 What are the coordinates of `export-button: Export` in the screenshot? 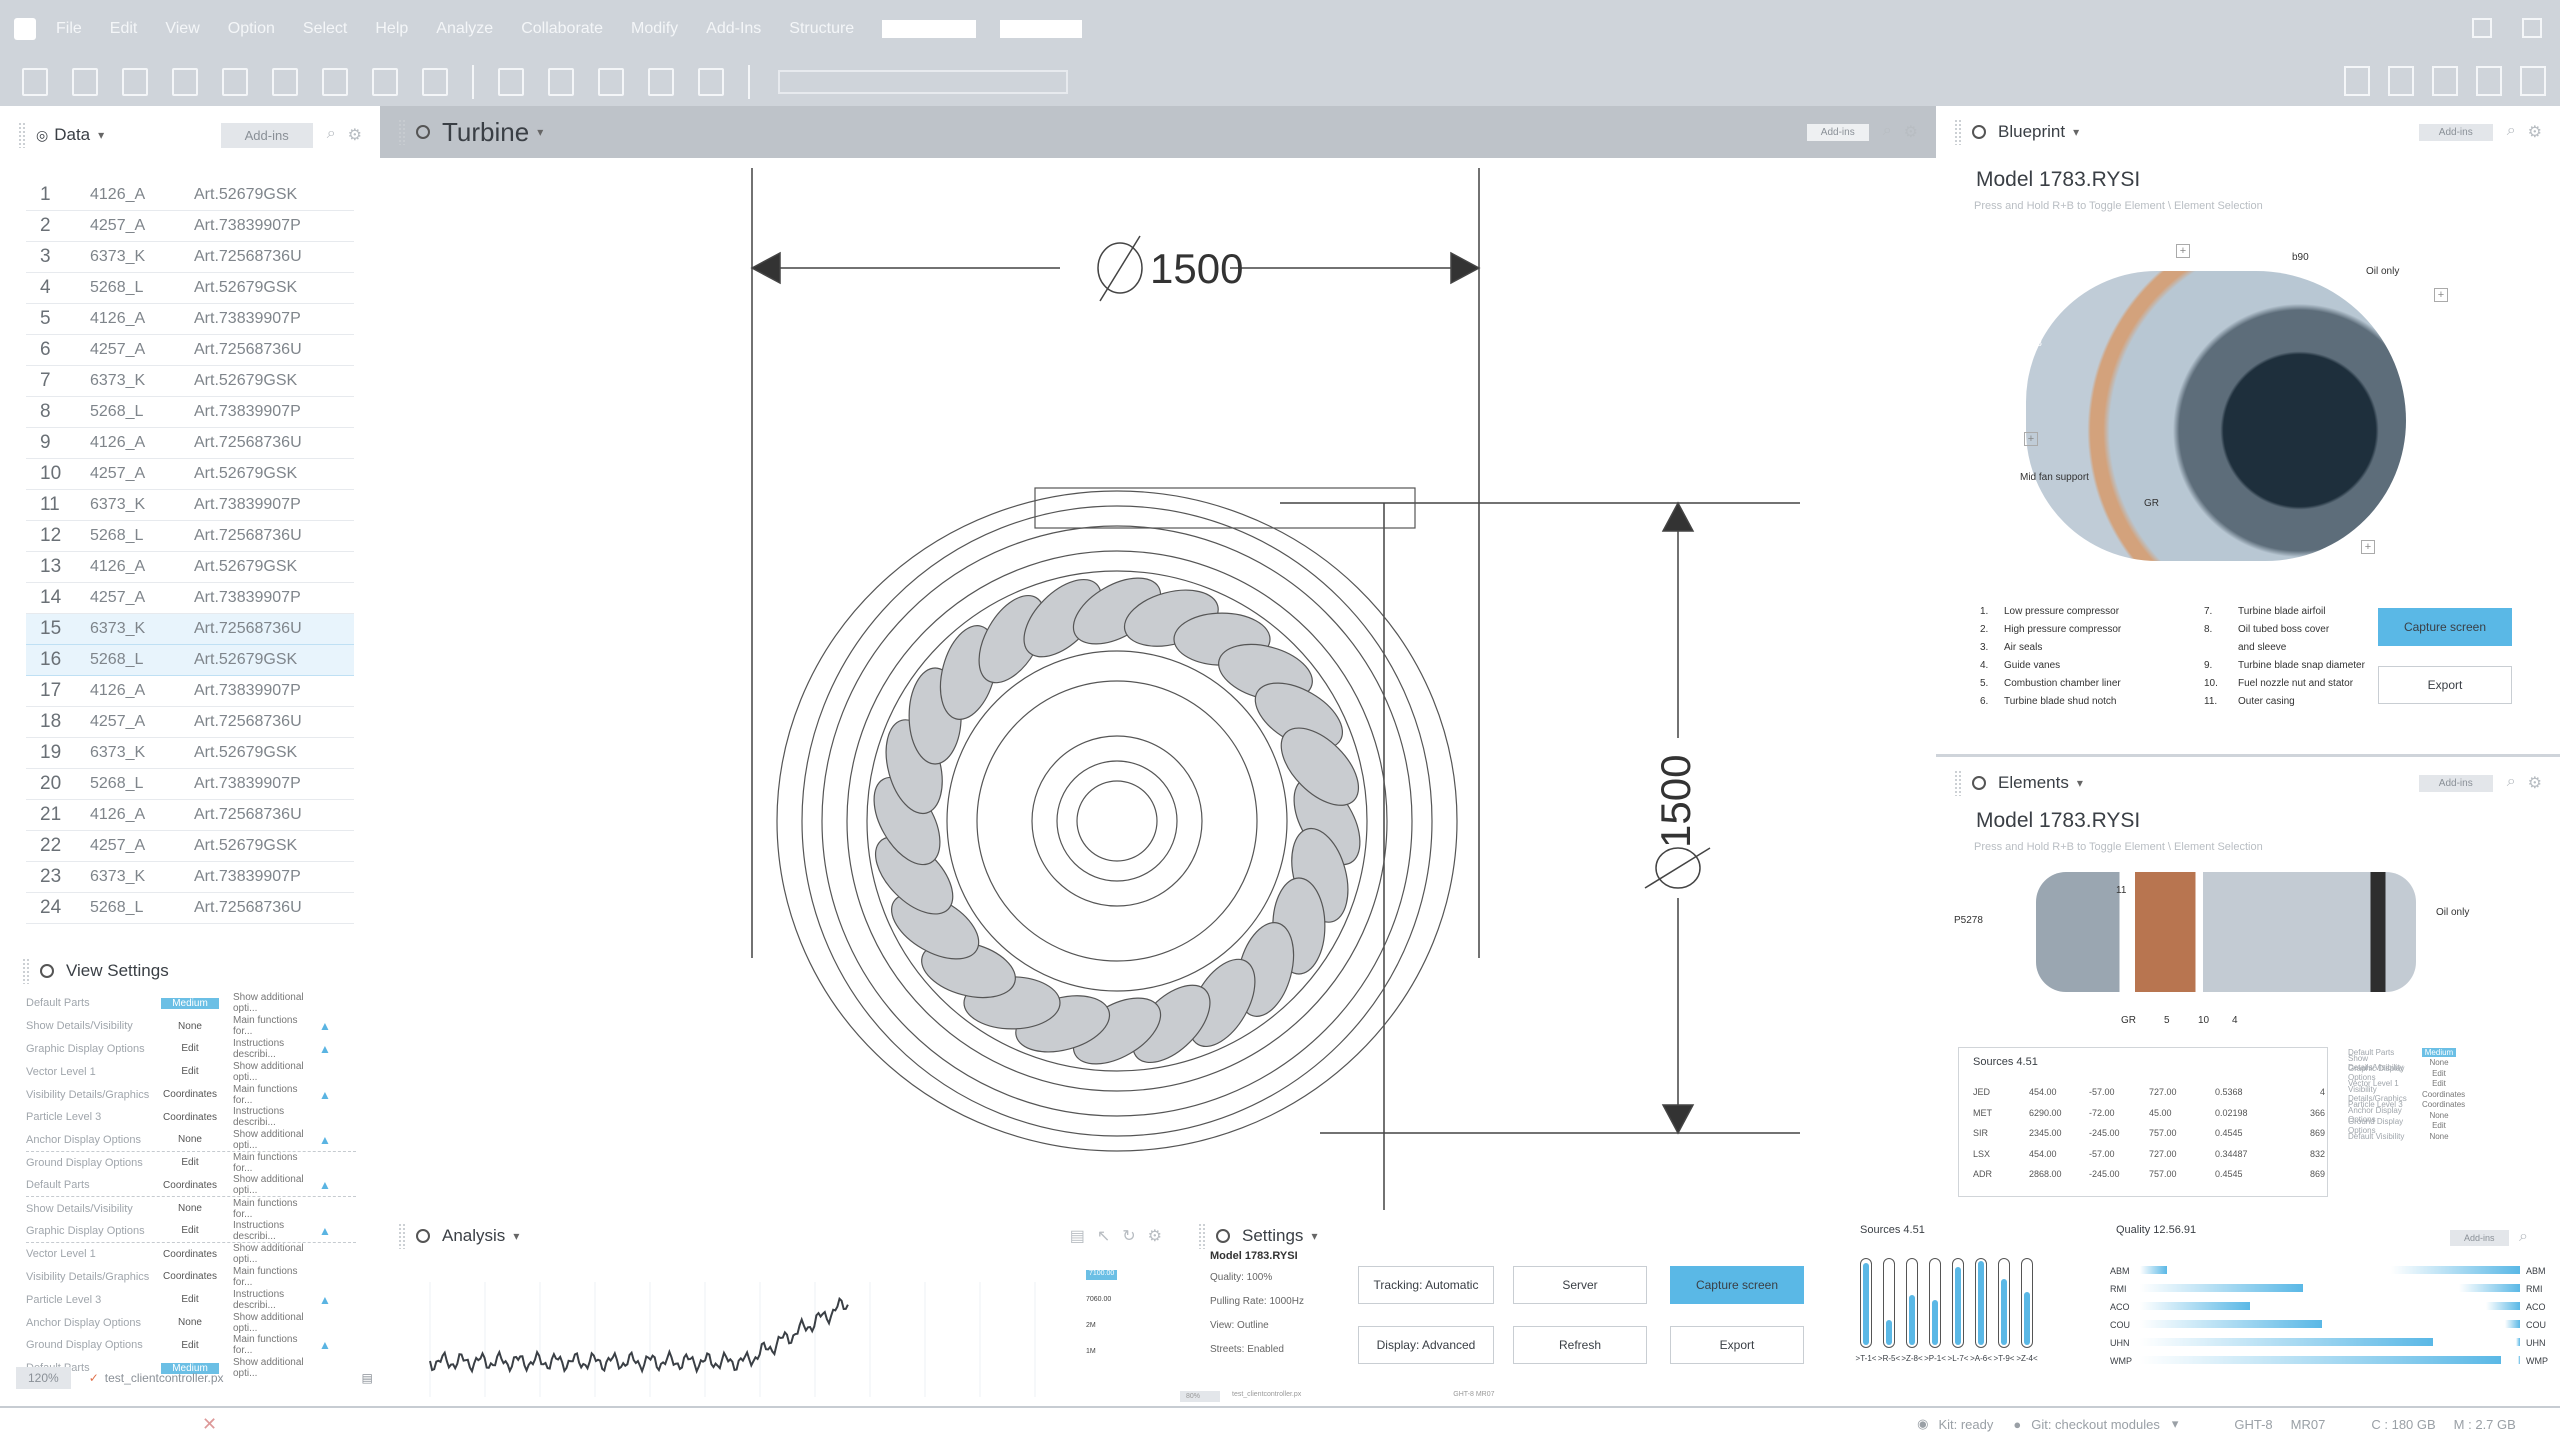 It's located at (1737, 1345).